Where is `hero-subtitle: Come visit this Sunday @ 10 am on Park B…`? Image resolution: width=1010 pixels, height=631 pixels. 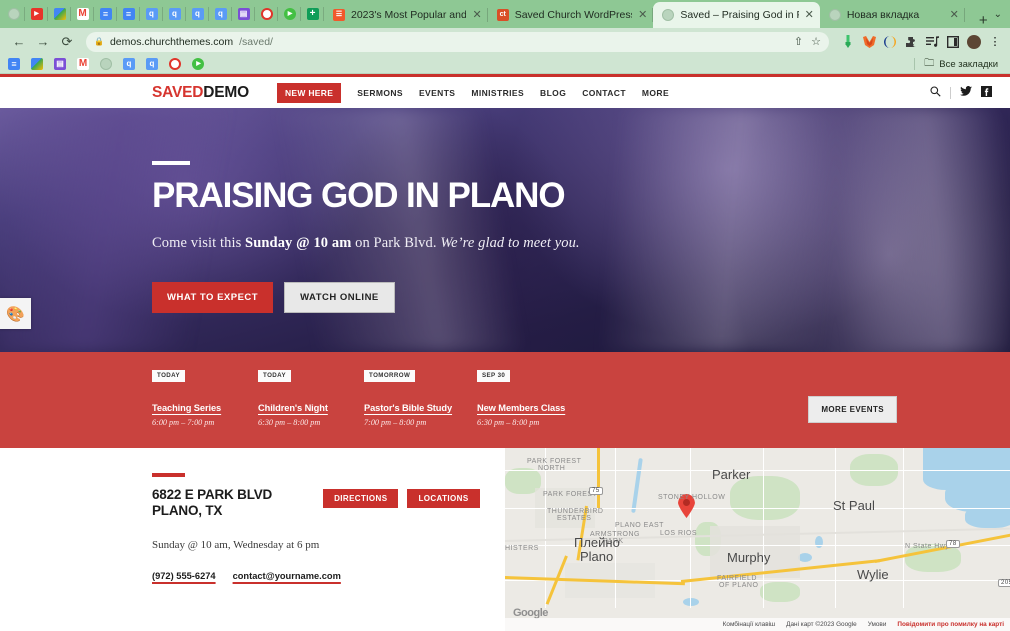 hero-subtitle: Come visit this Sunday @ 10 am on Park B… is located at coordinates (581, 243).